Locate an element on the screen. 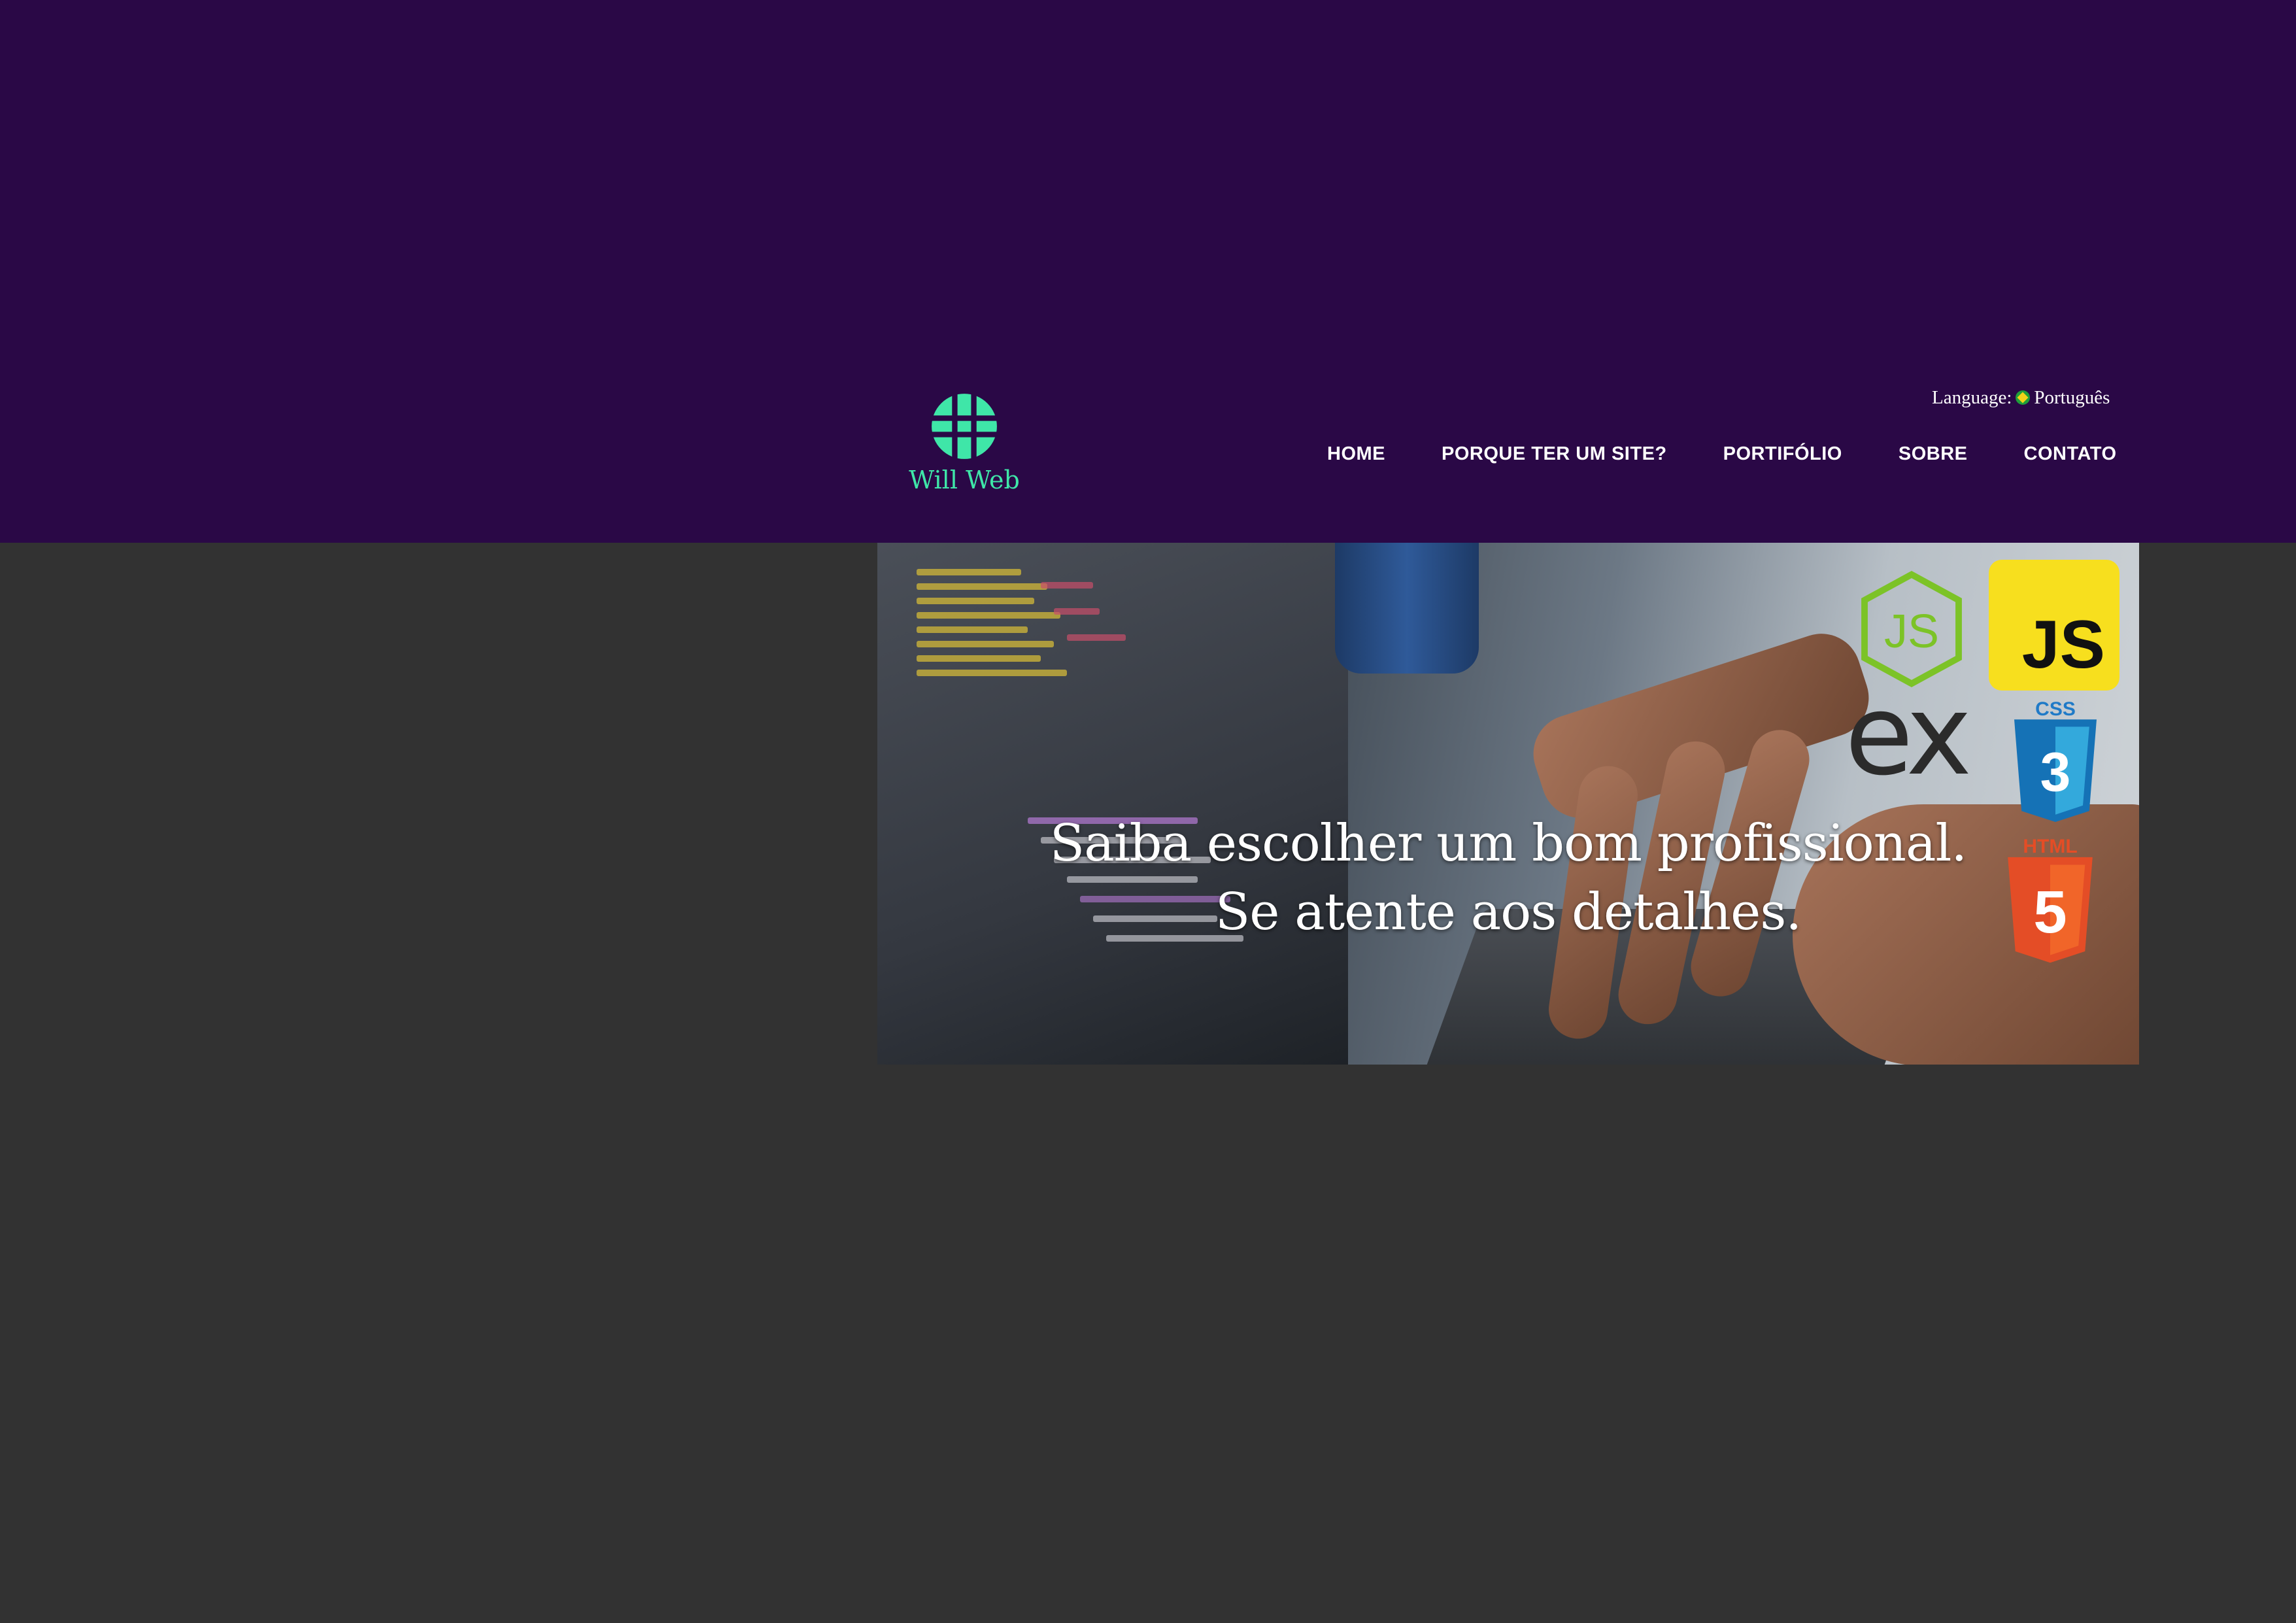  hero-headline: Saiba escolher um bom profissional. is located at coordinates (1508, 843).